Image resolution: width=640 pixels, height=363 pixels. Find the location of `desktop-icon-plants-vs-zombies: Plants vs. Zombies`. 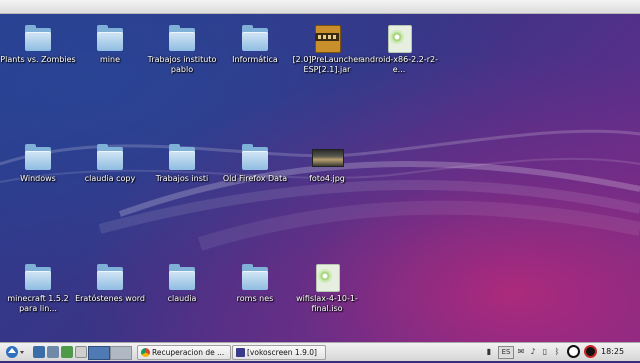

desktop-icon-plants-vs-zombies: Plants vs. Zombies is located at coordinates (39, 44).